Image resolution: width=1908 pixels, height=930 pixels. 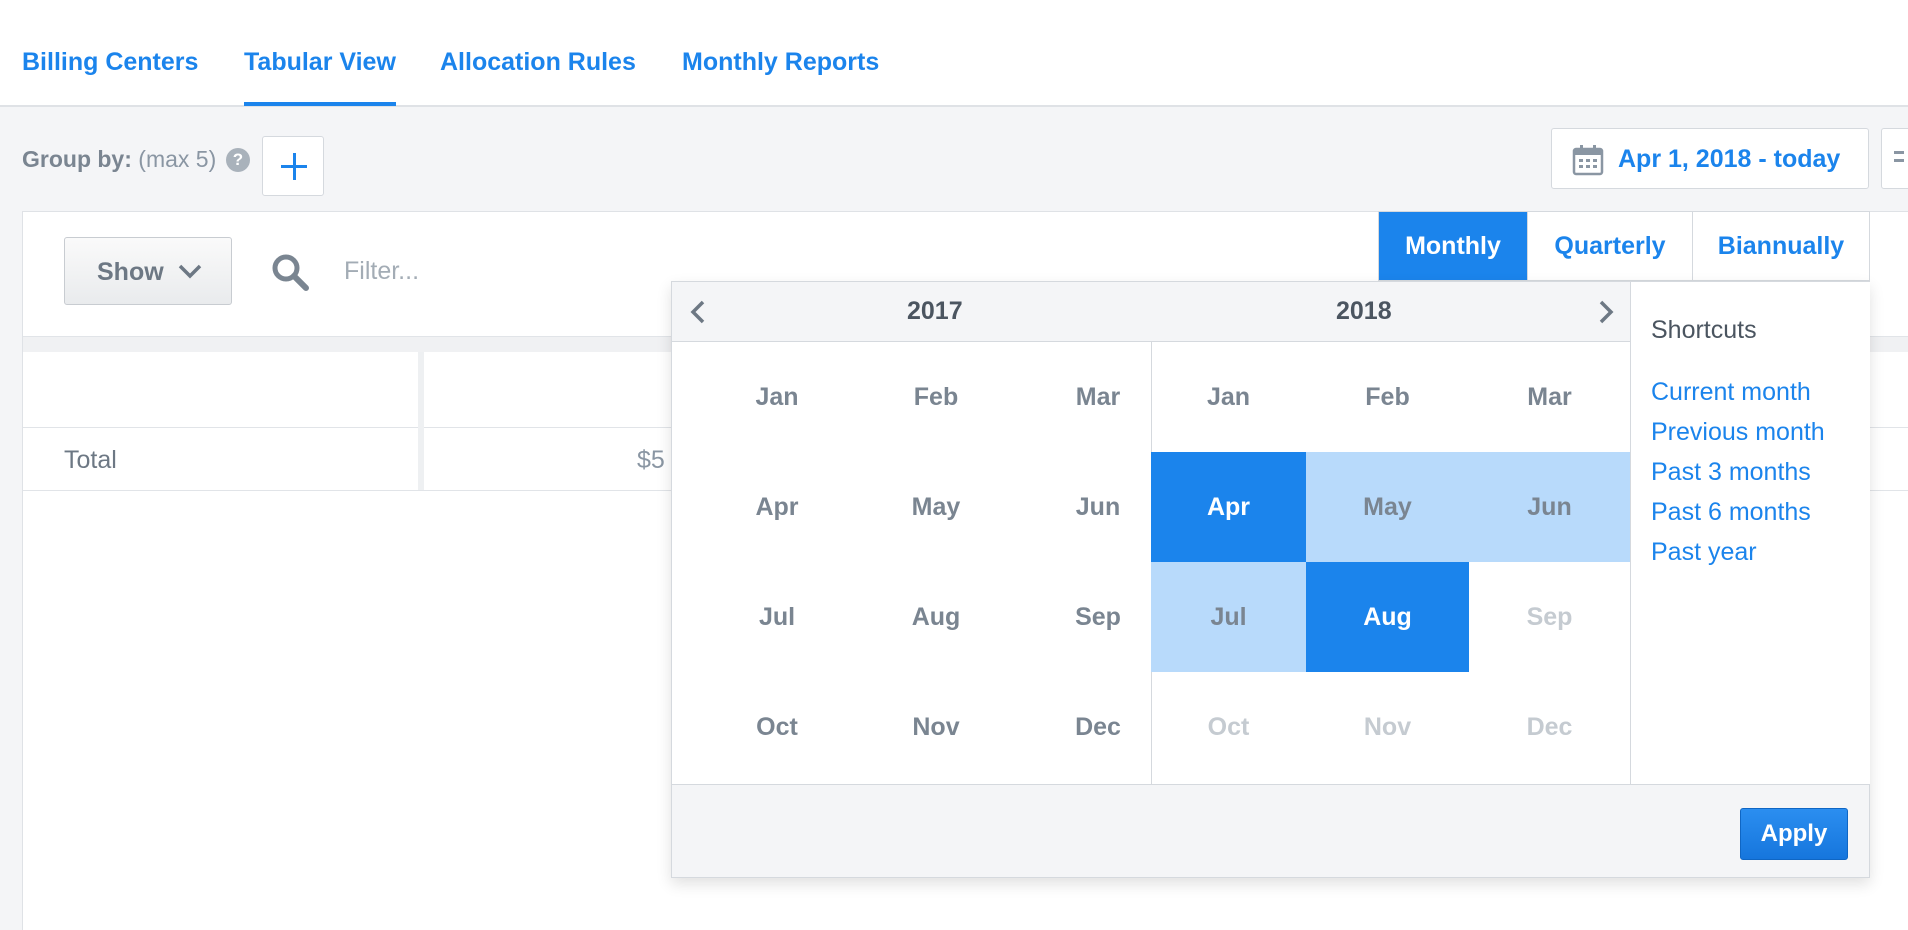 I want to click on group-by-title: Group by:, so click(x=77, y=159).